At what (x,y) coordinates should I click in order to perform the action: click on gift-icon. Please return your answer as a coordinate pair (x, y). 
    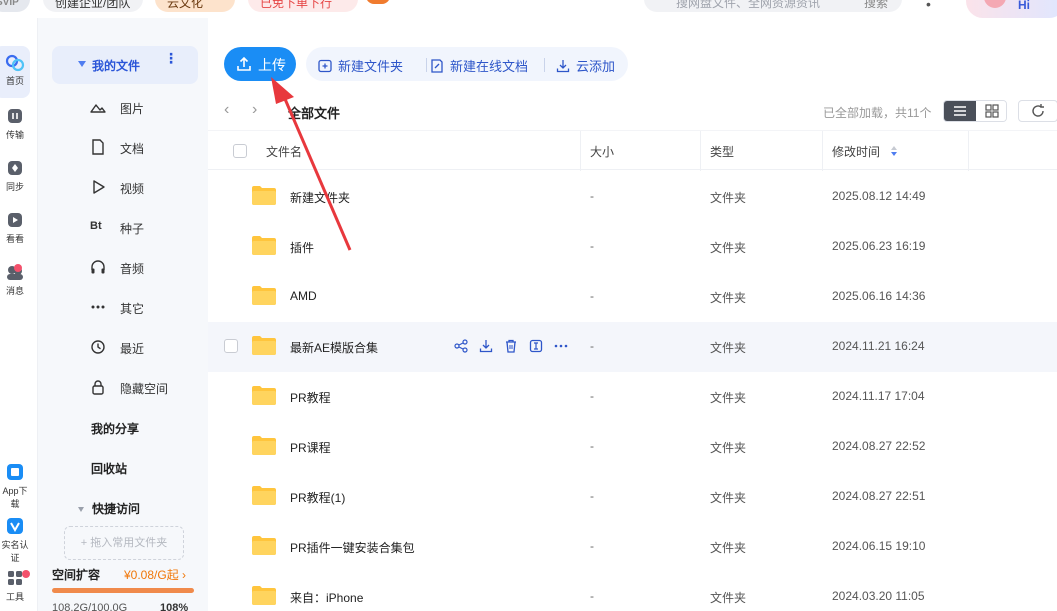
    Looking at the image, I should click on (378, 2).